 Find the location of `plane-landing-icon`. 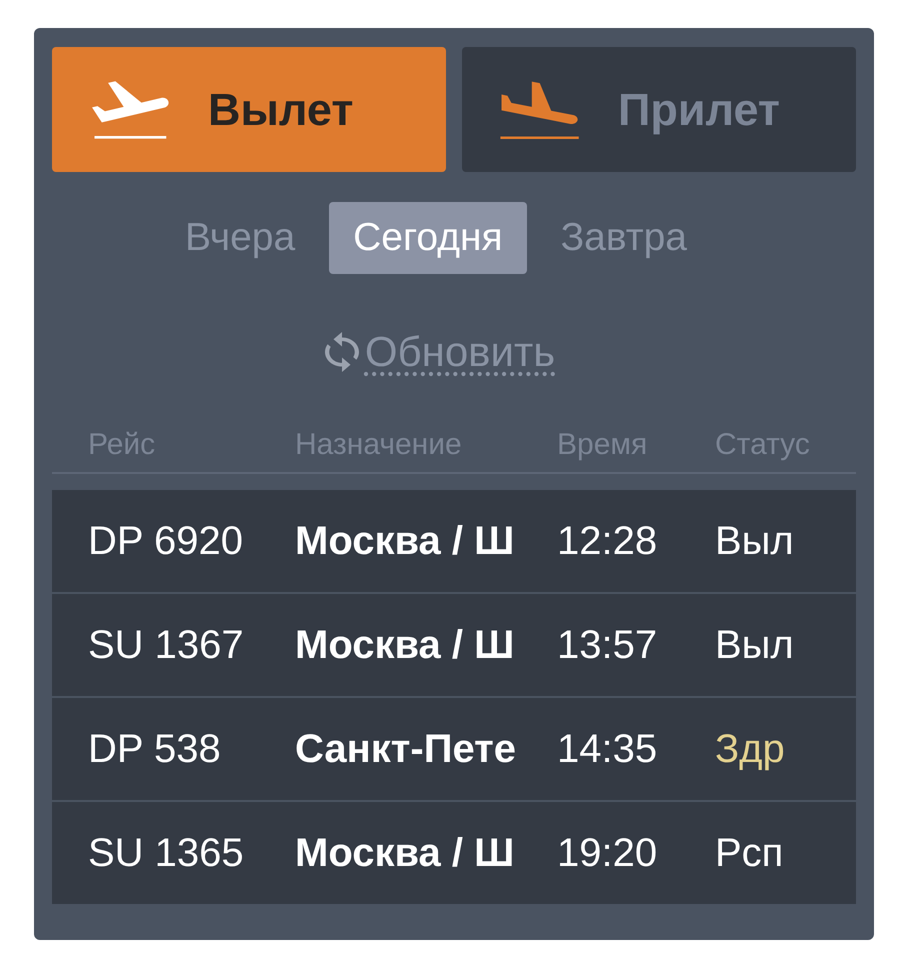

plane-landing-icon is located at coordinates (540, 109).